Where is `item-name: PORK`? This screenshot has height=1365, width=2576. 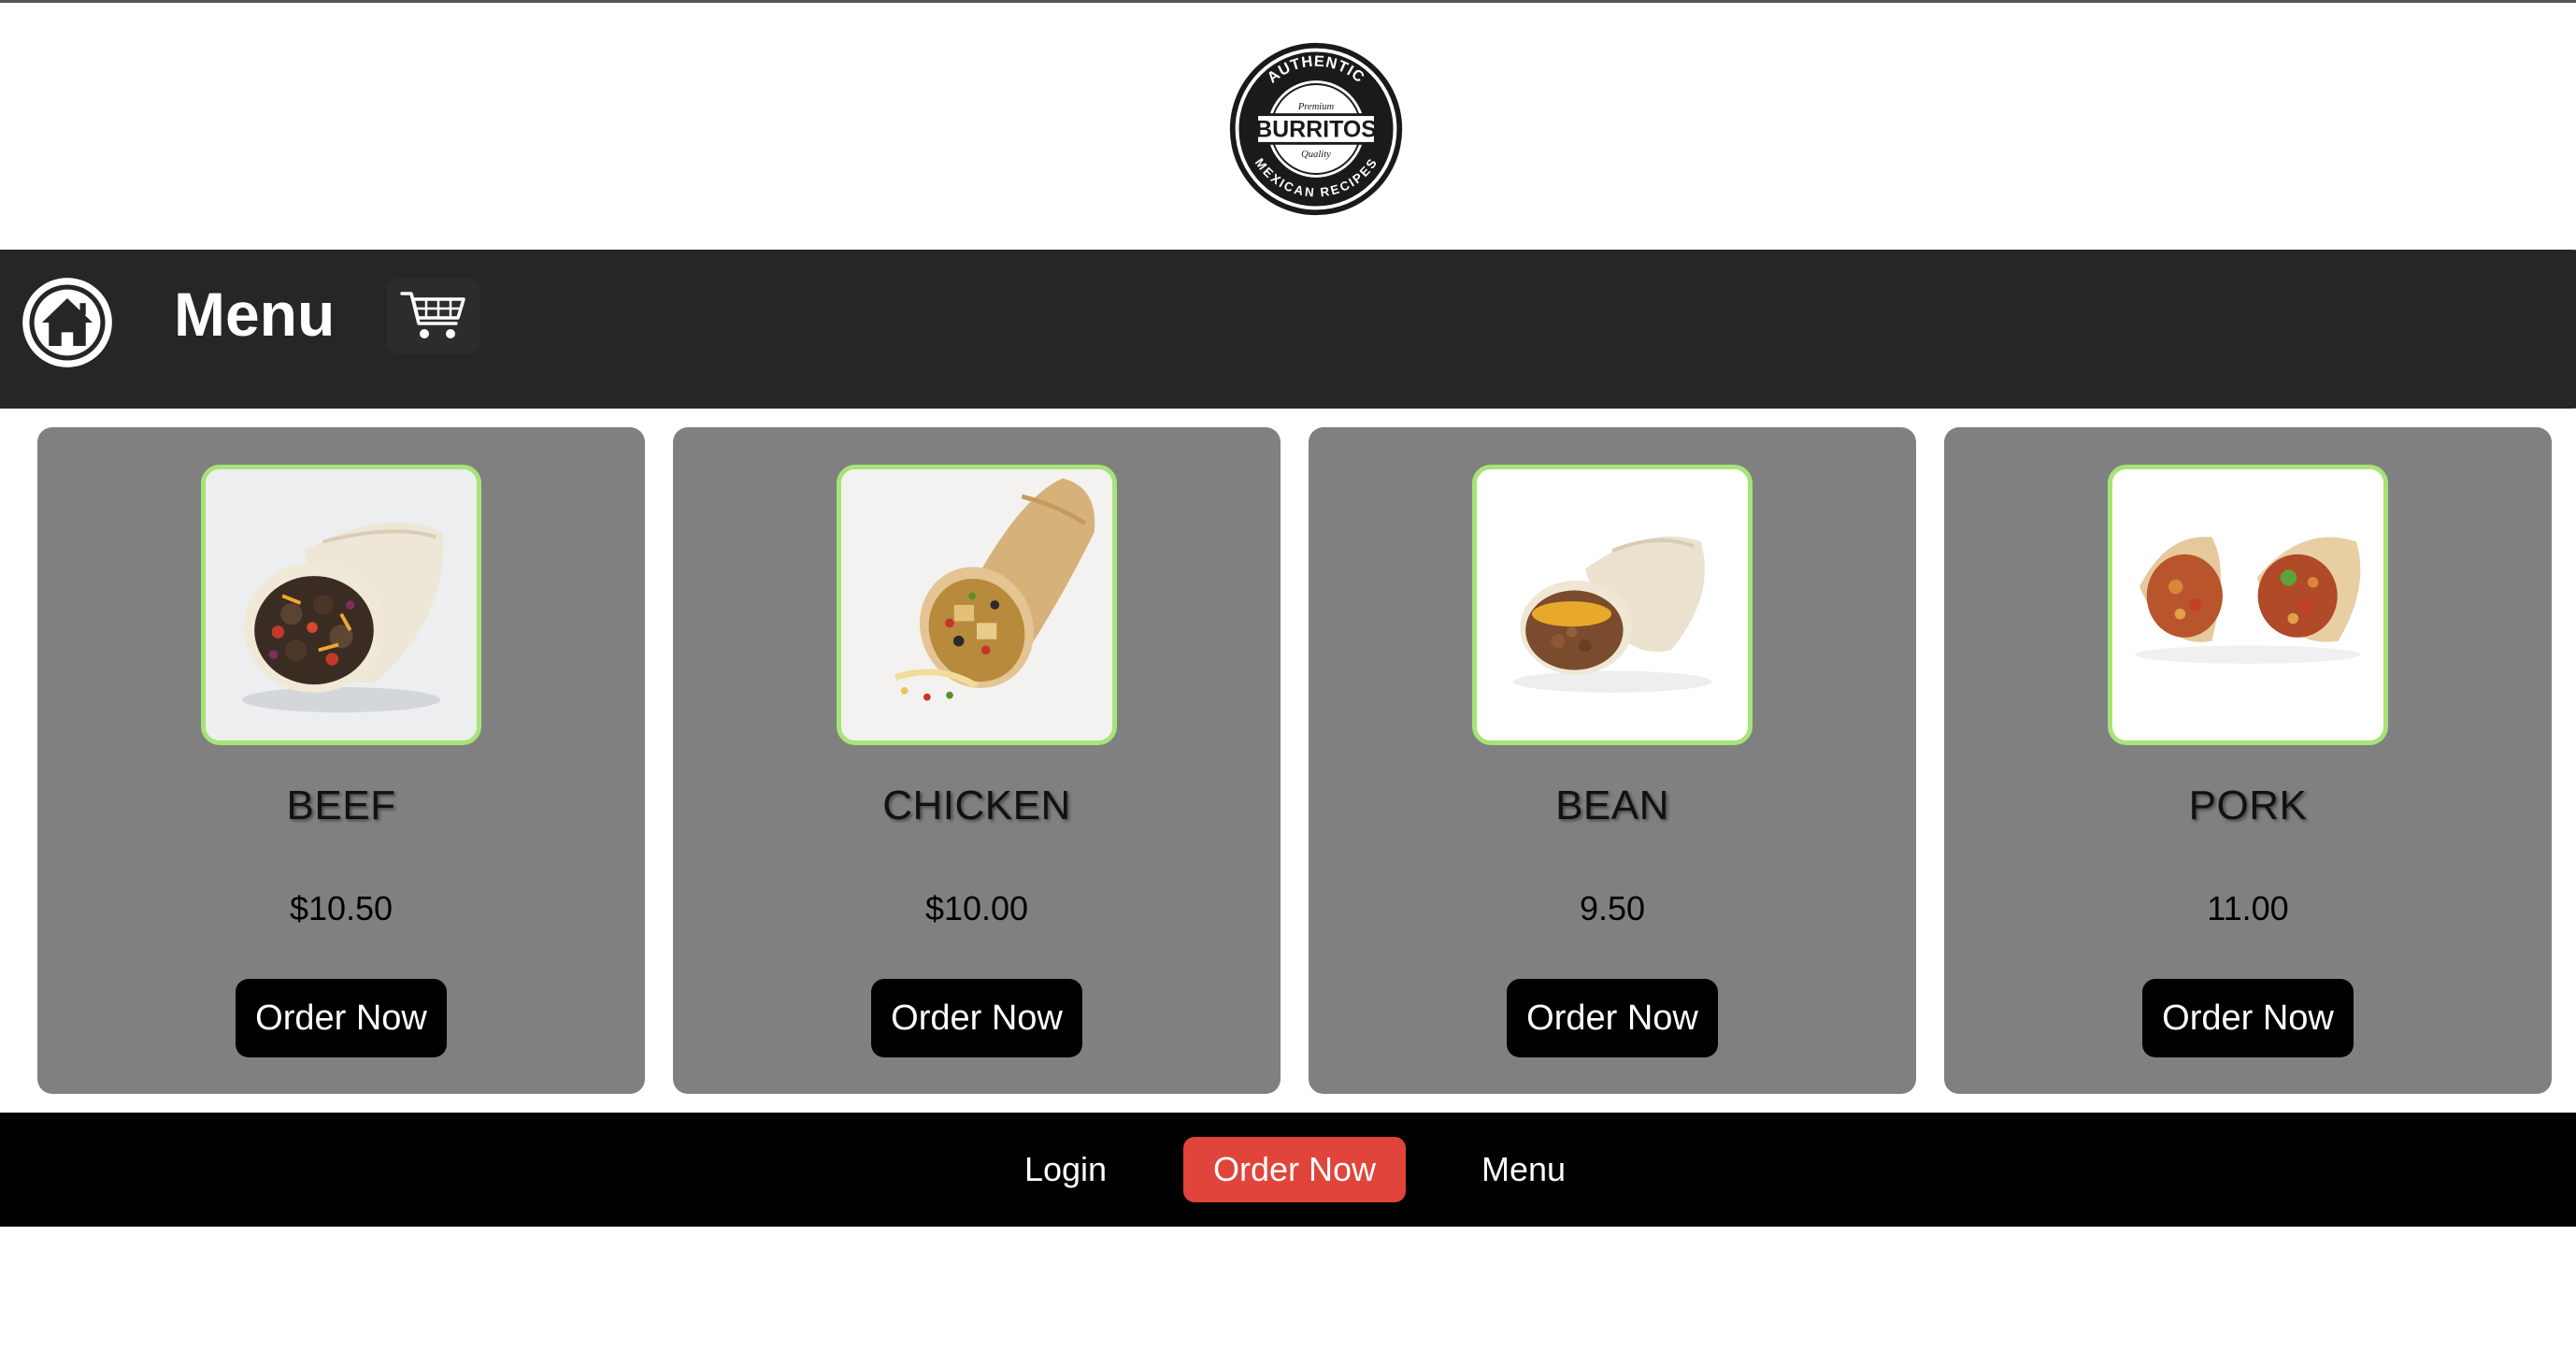
item-name: PORK is located at coordinates (2248, 805).